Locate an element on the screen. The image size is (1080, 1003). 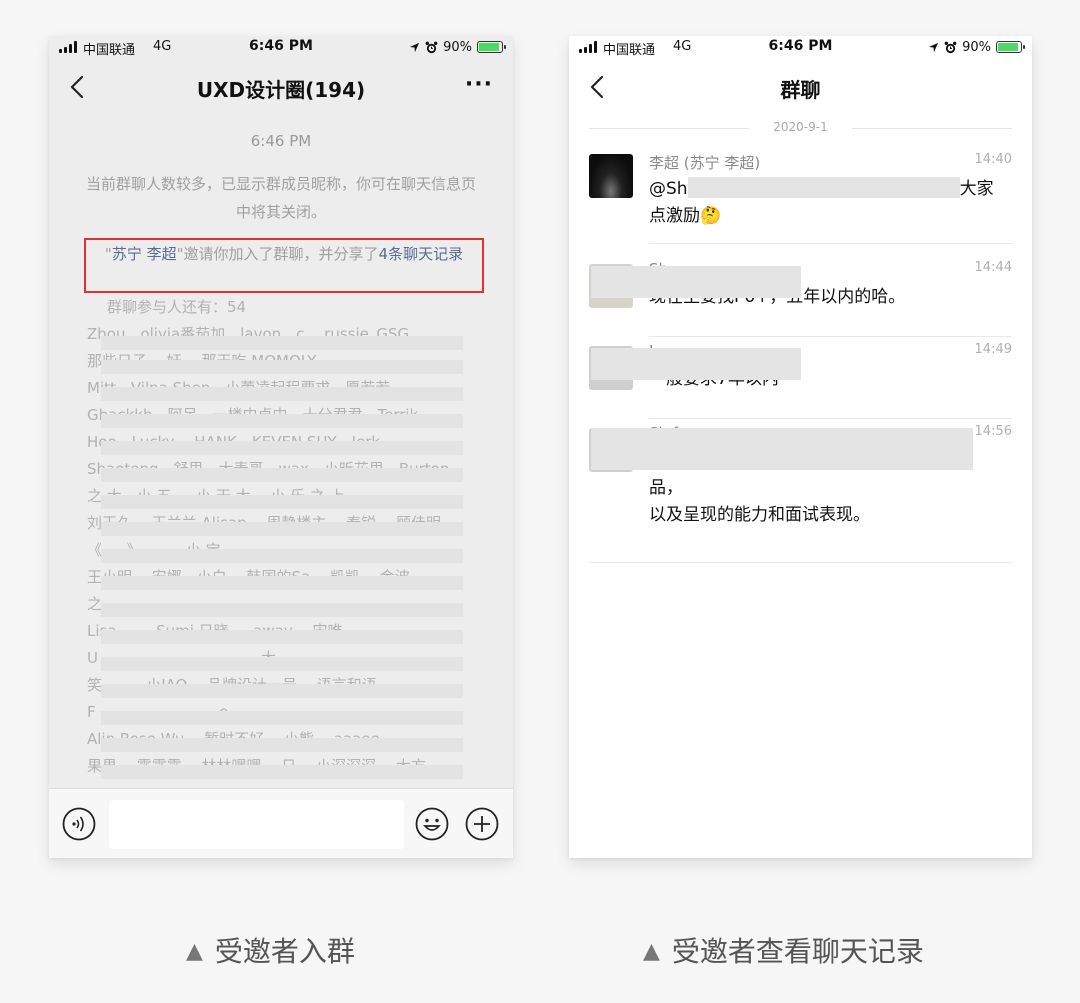
message-line-end: 大家 is located at coordinates (976, 189).